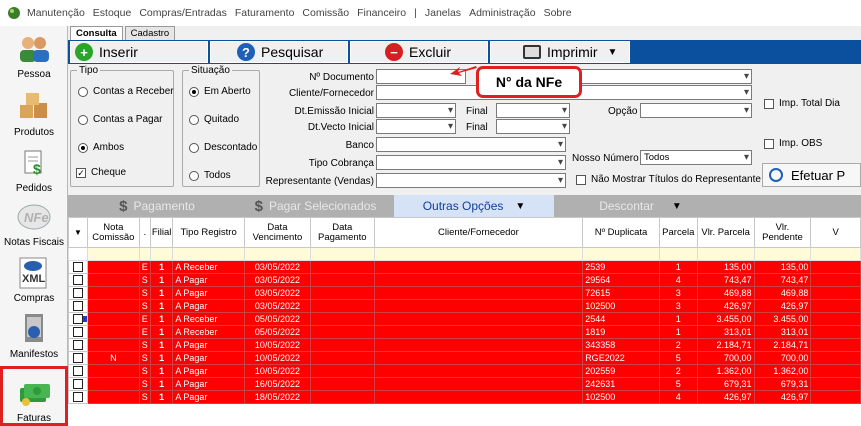  I want to click on radio-ambos: Ambos, so click(101, 147).